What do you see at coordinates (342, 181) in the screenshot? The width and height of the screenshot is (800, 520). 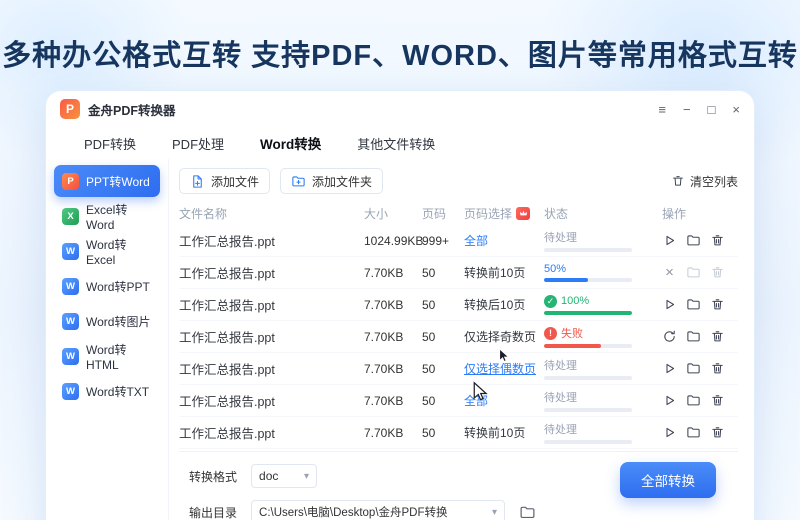 I see `add-folder-label: 添加文件夹` at bounding box center [342, 181].